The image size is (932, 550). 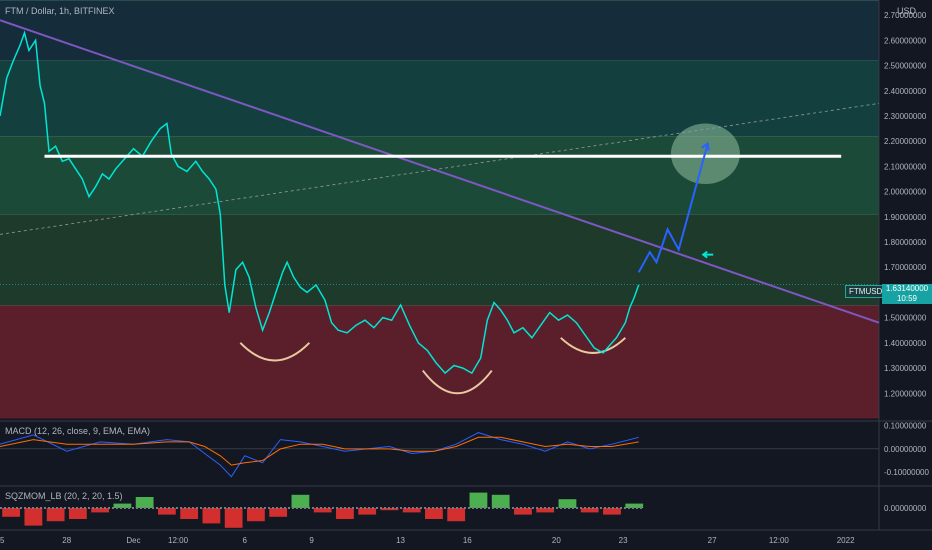 I want to click on time-tick-label: 2022, so click(x=846, y=540).